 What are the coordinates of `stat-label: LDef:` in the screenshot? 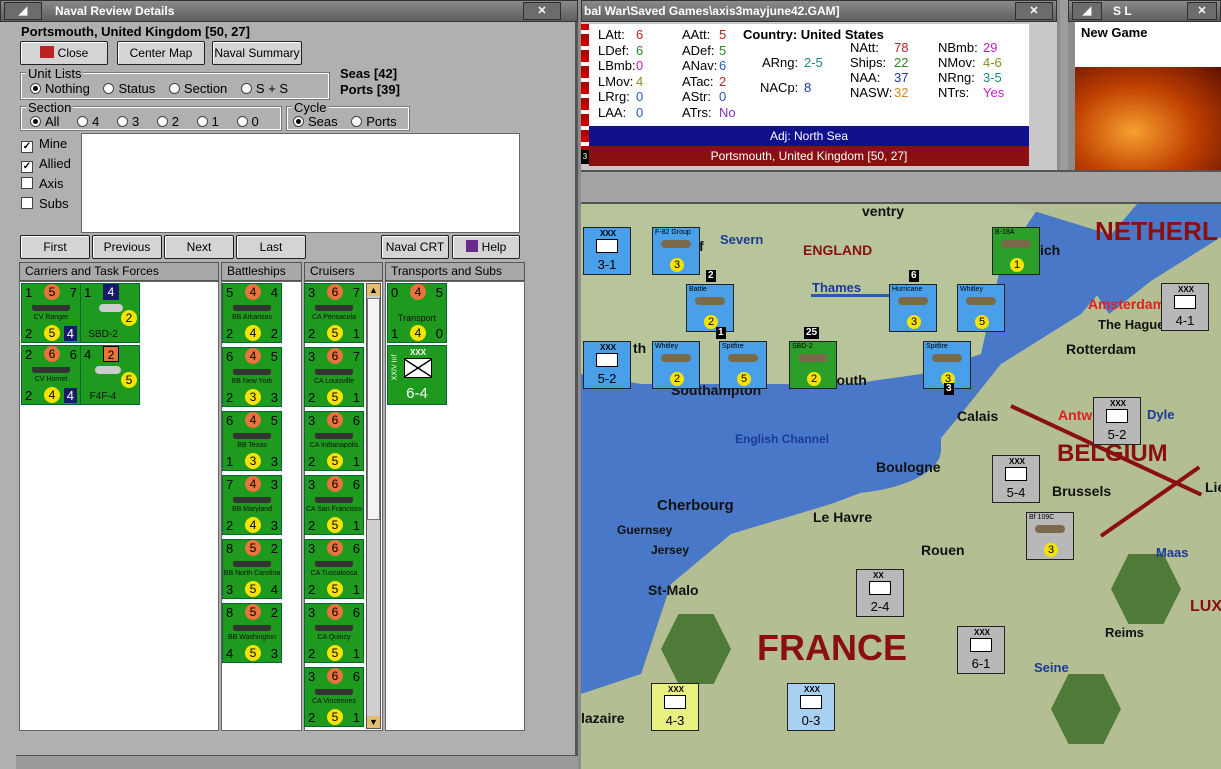 It's located at (614, 50).